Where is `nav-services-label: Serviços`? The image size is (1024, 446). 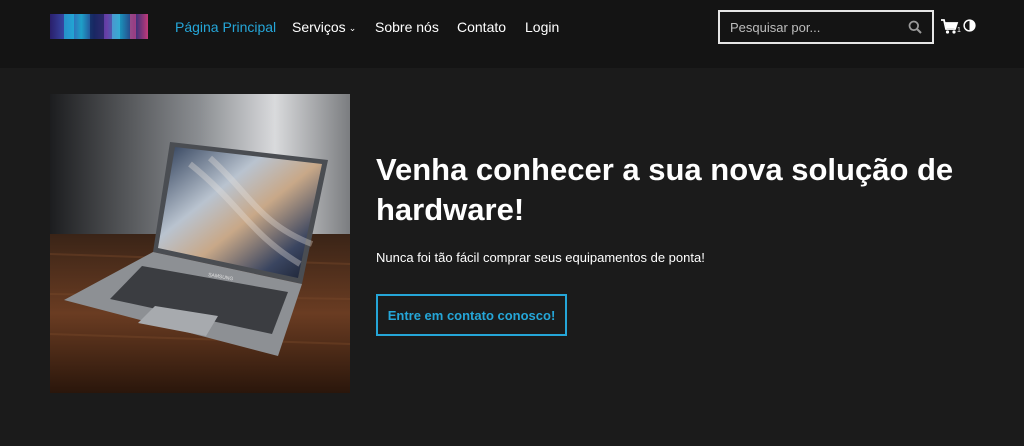
nav-services-label: Serviços is located at coordinates (319, 27).